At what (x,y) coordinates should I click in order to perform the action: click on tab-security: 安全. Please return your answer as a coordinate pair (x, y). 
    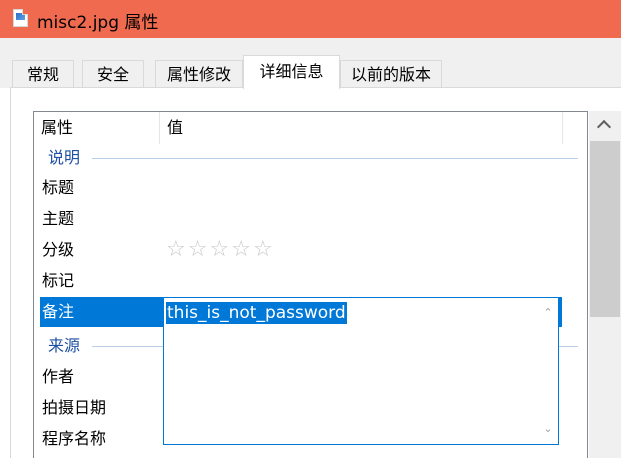
    Looking at the image, I should click on (113, 73).